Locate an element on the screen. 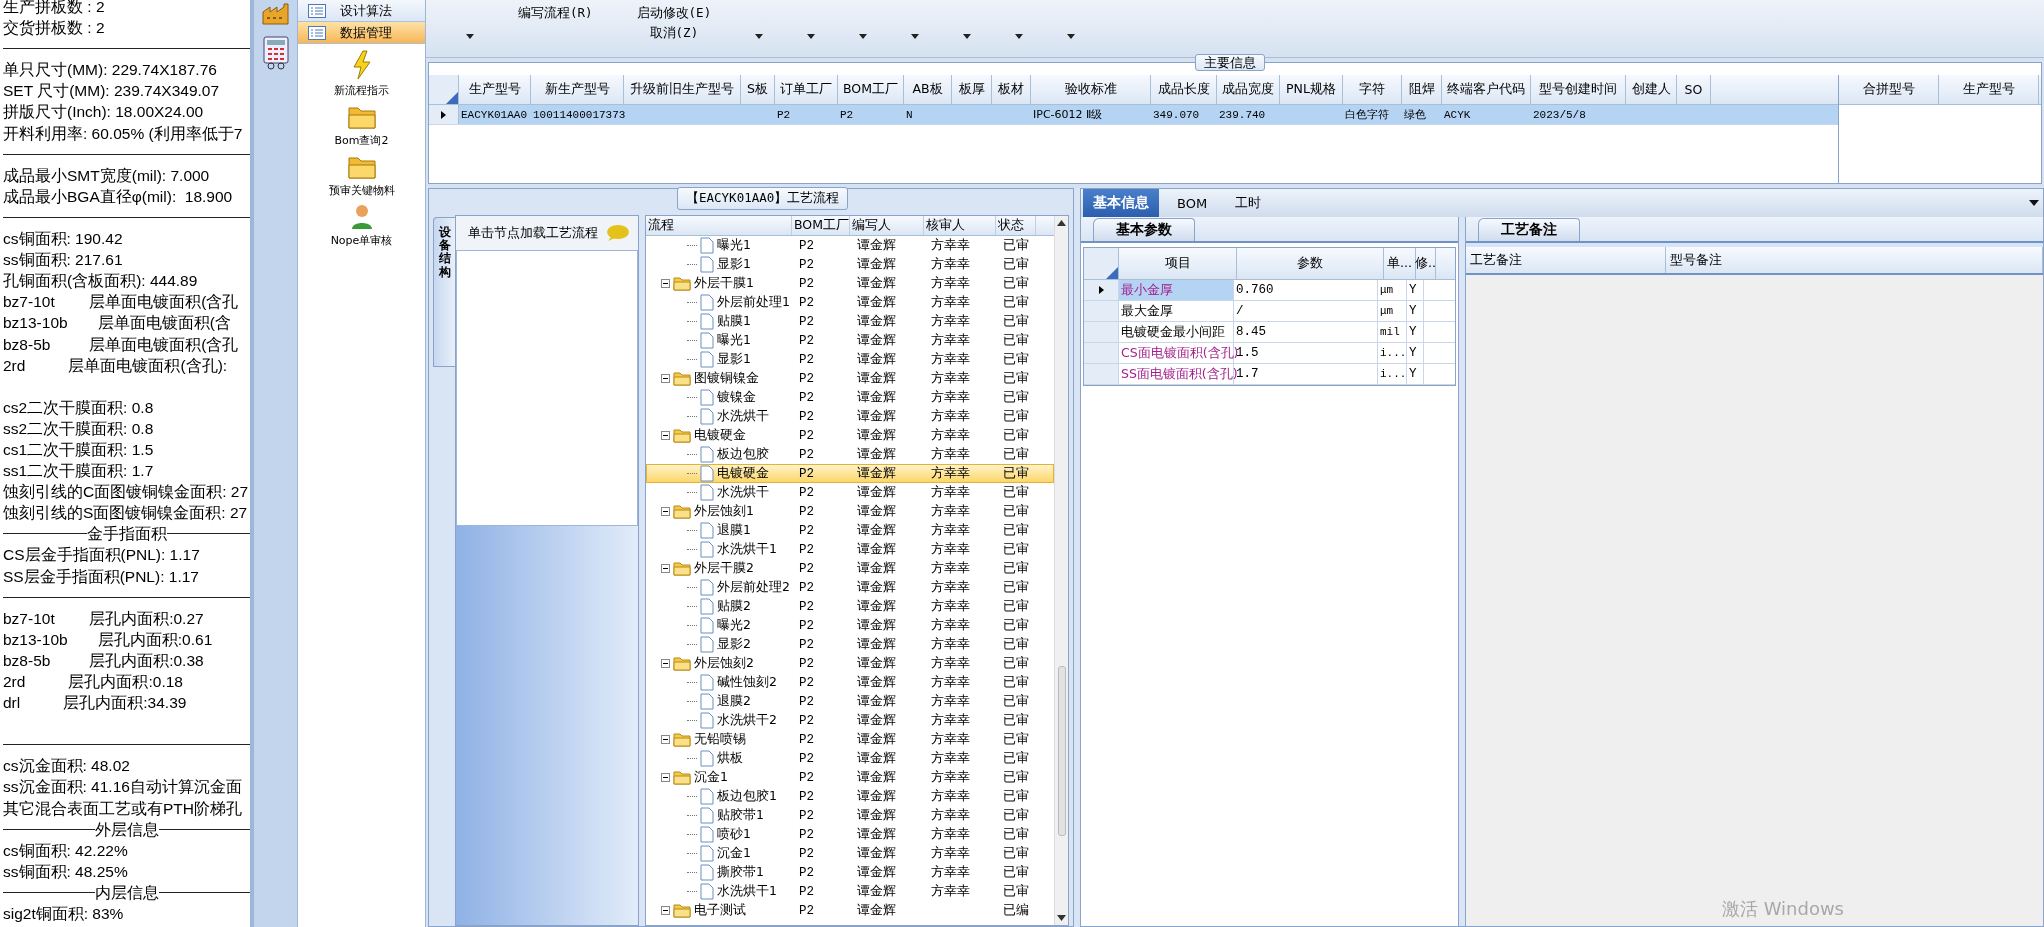 The image size is (2044, 927). column-header: SO is located at coordinates (1694, 89).